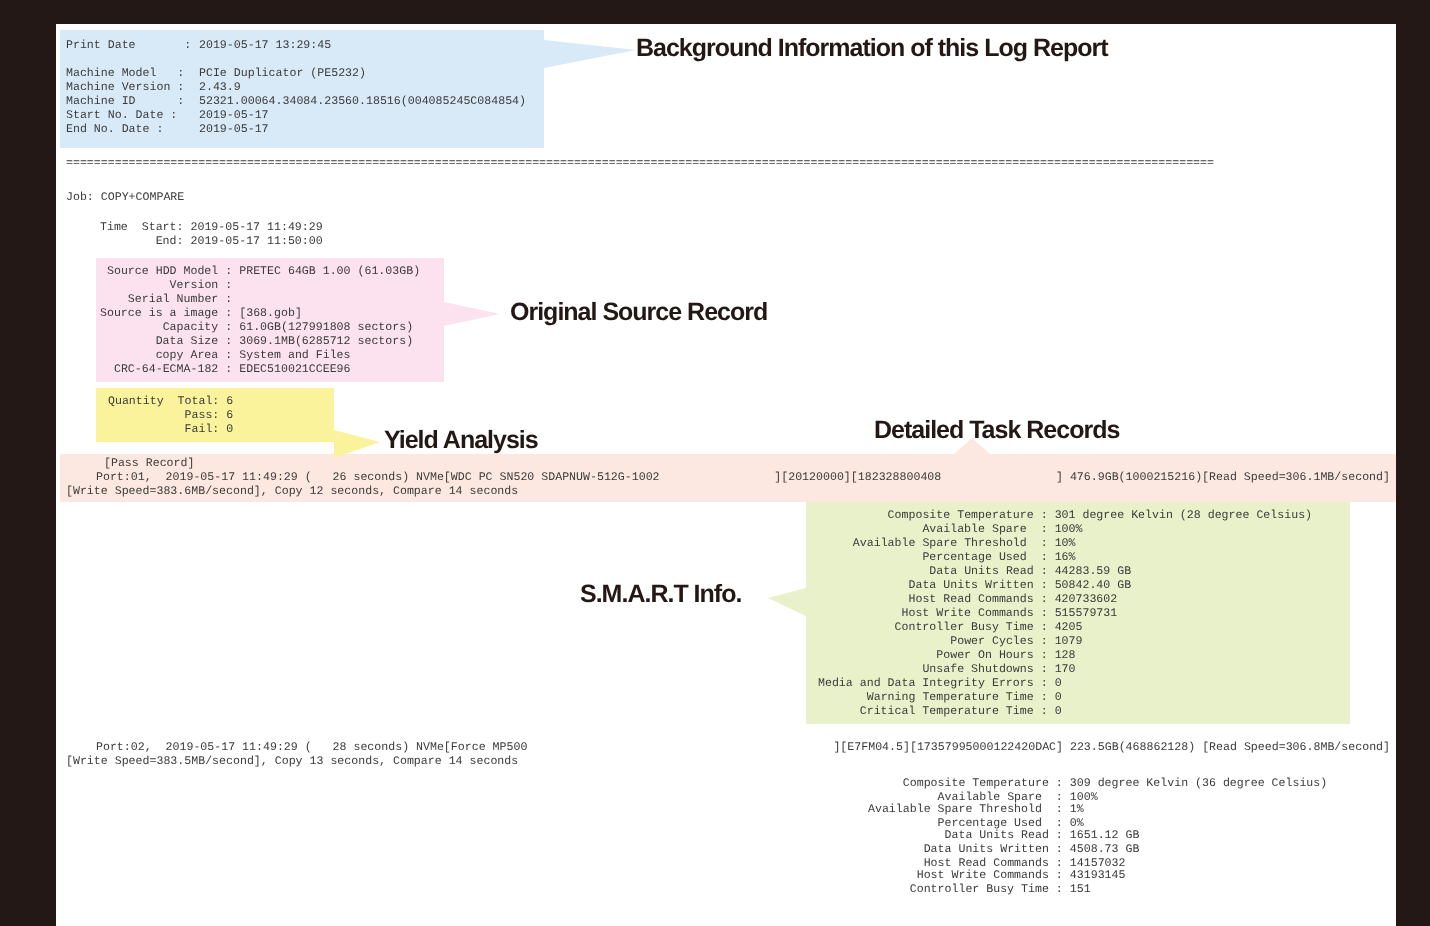 The width and height of the screenshot is (1430, 926). What do you see at coordinates (872, 49) in the screenshot?
I see `callout-label: Background Information of this Log Report` at bounding box center [872, 49].